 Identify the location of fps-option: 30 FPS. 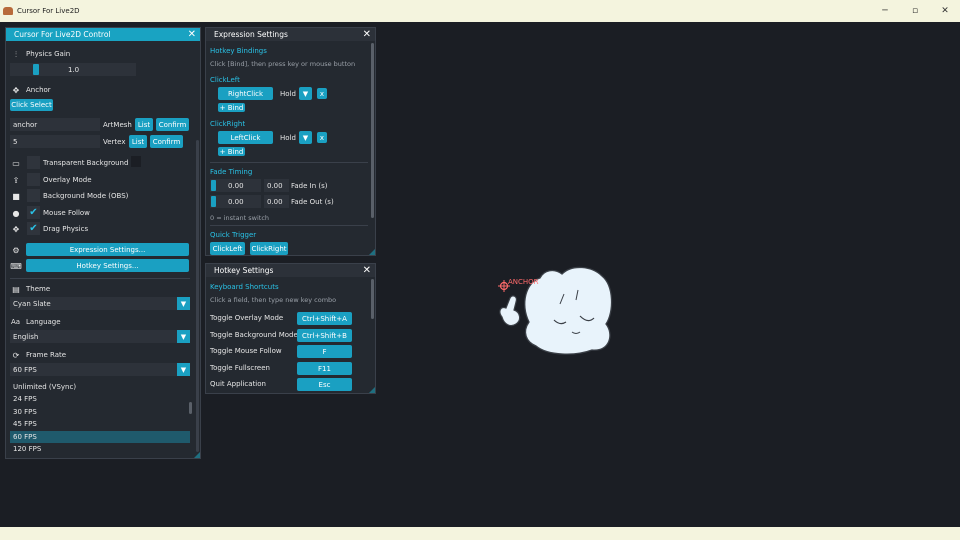
(100, 412).